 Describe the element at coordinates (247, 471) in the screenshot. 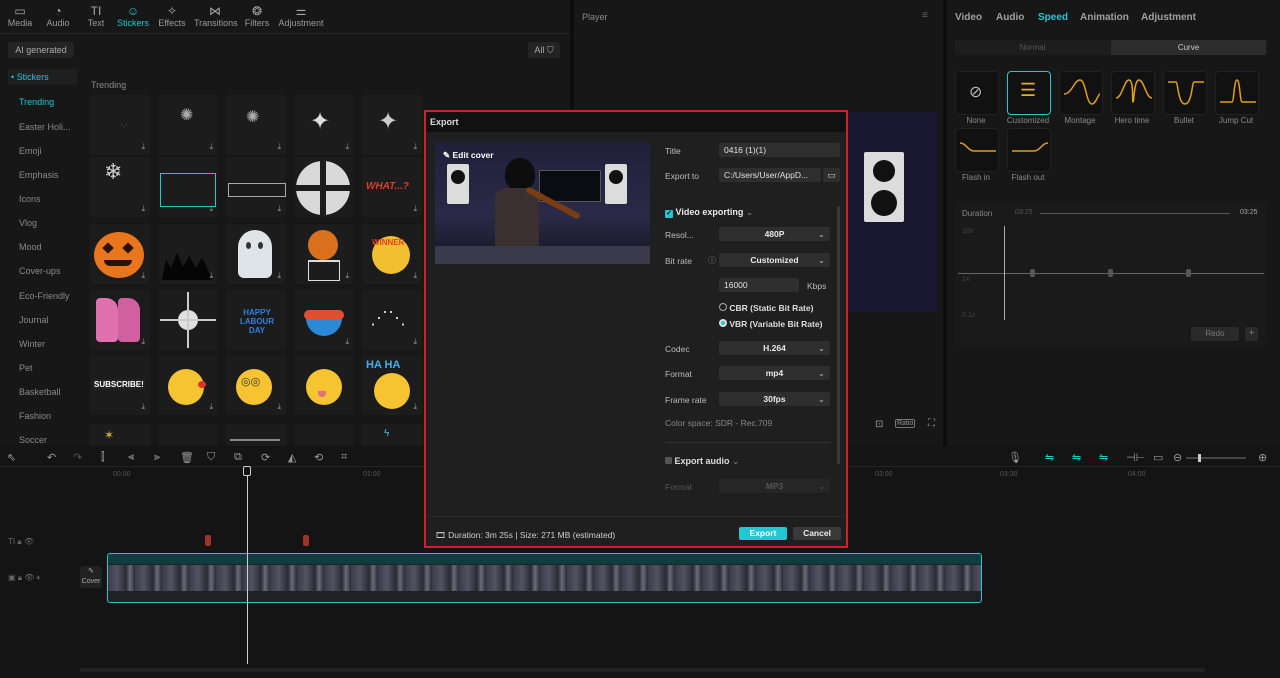

I see `playhead-handle` at that location.